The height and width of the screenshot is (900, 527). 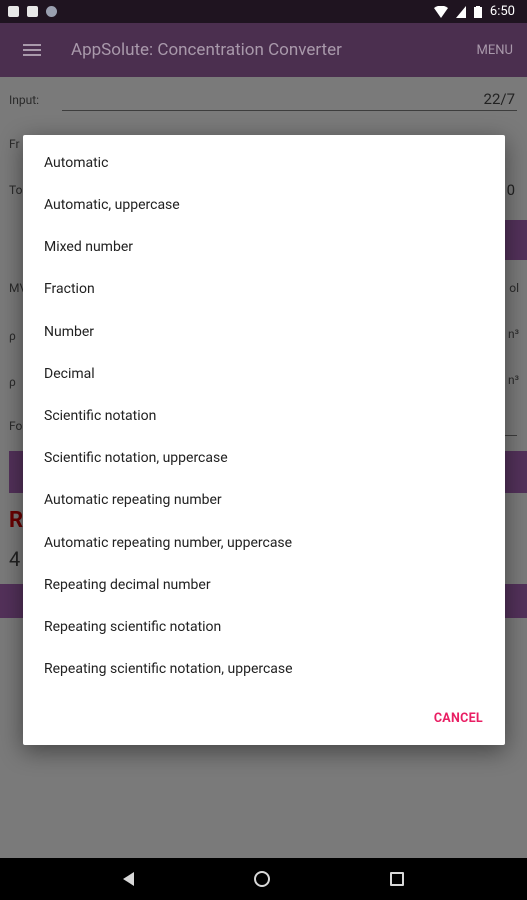 I want to click on signal-icon, so click(x=460, y=11).